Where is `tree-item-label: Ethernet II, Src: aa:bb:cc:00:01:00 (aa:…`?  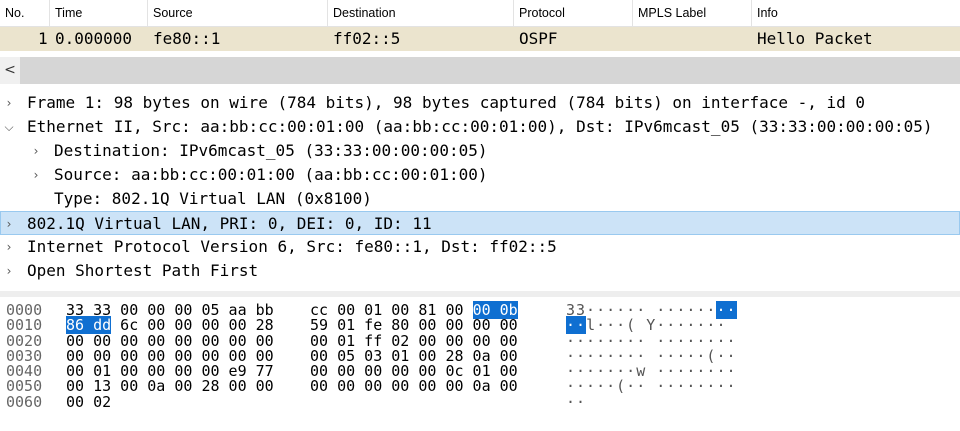
tree-item-label: Ethernet II, Src: aa:bb:cc:00:01:00 (aa:… is located at coordinates (480, 126).